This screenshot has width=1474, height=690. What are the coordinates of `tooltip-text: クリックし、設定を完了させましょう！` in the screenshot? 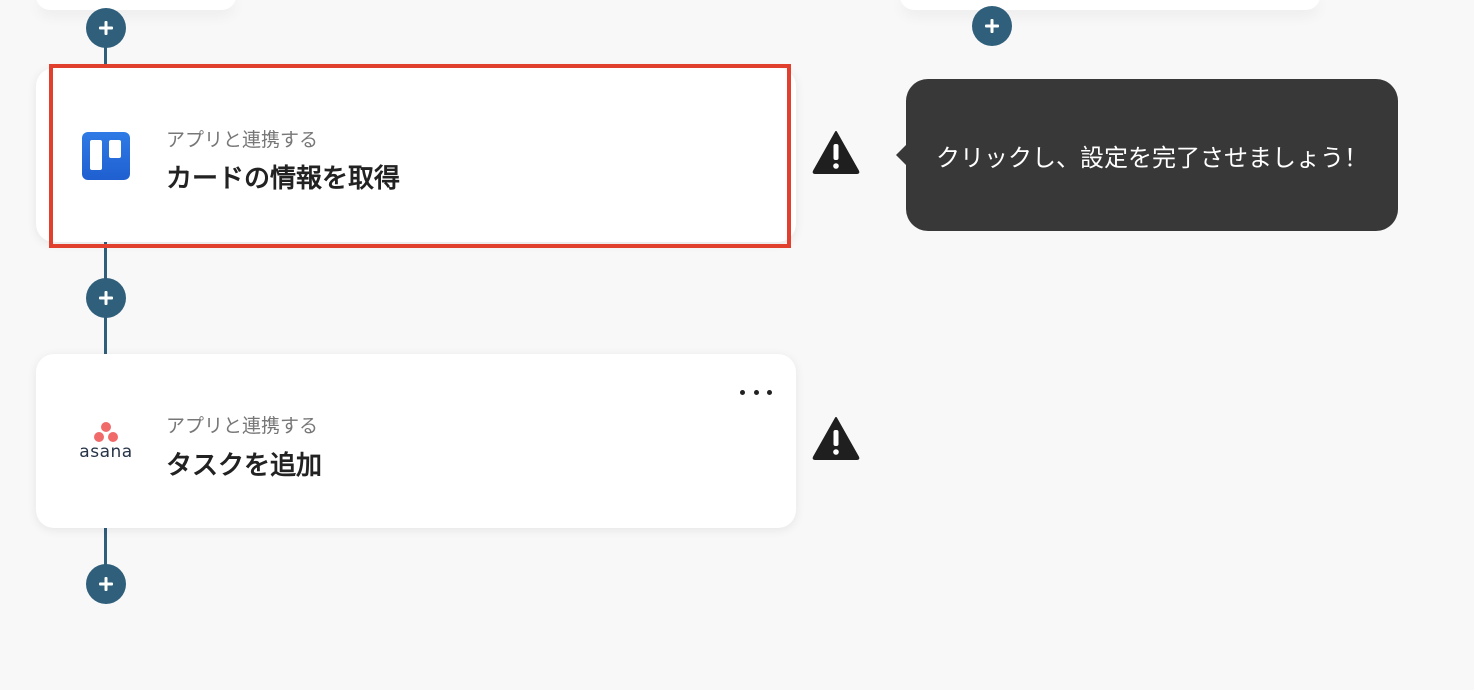 It's located at (1152, 157).